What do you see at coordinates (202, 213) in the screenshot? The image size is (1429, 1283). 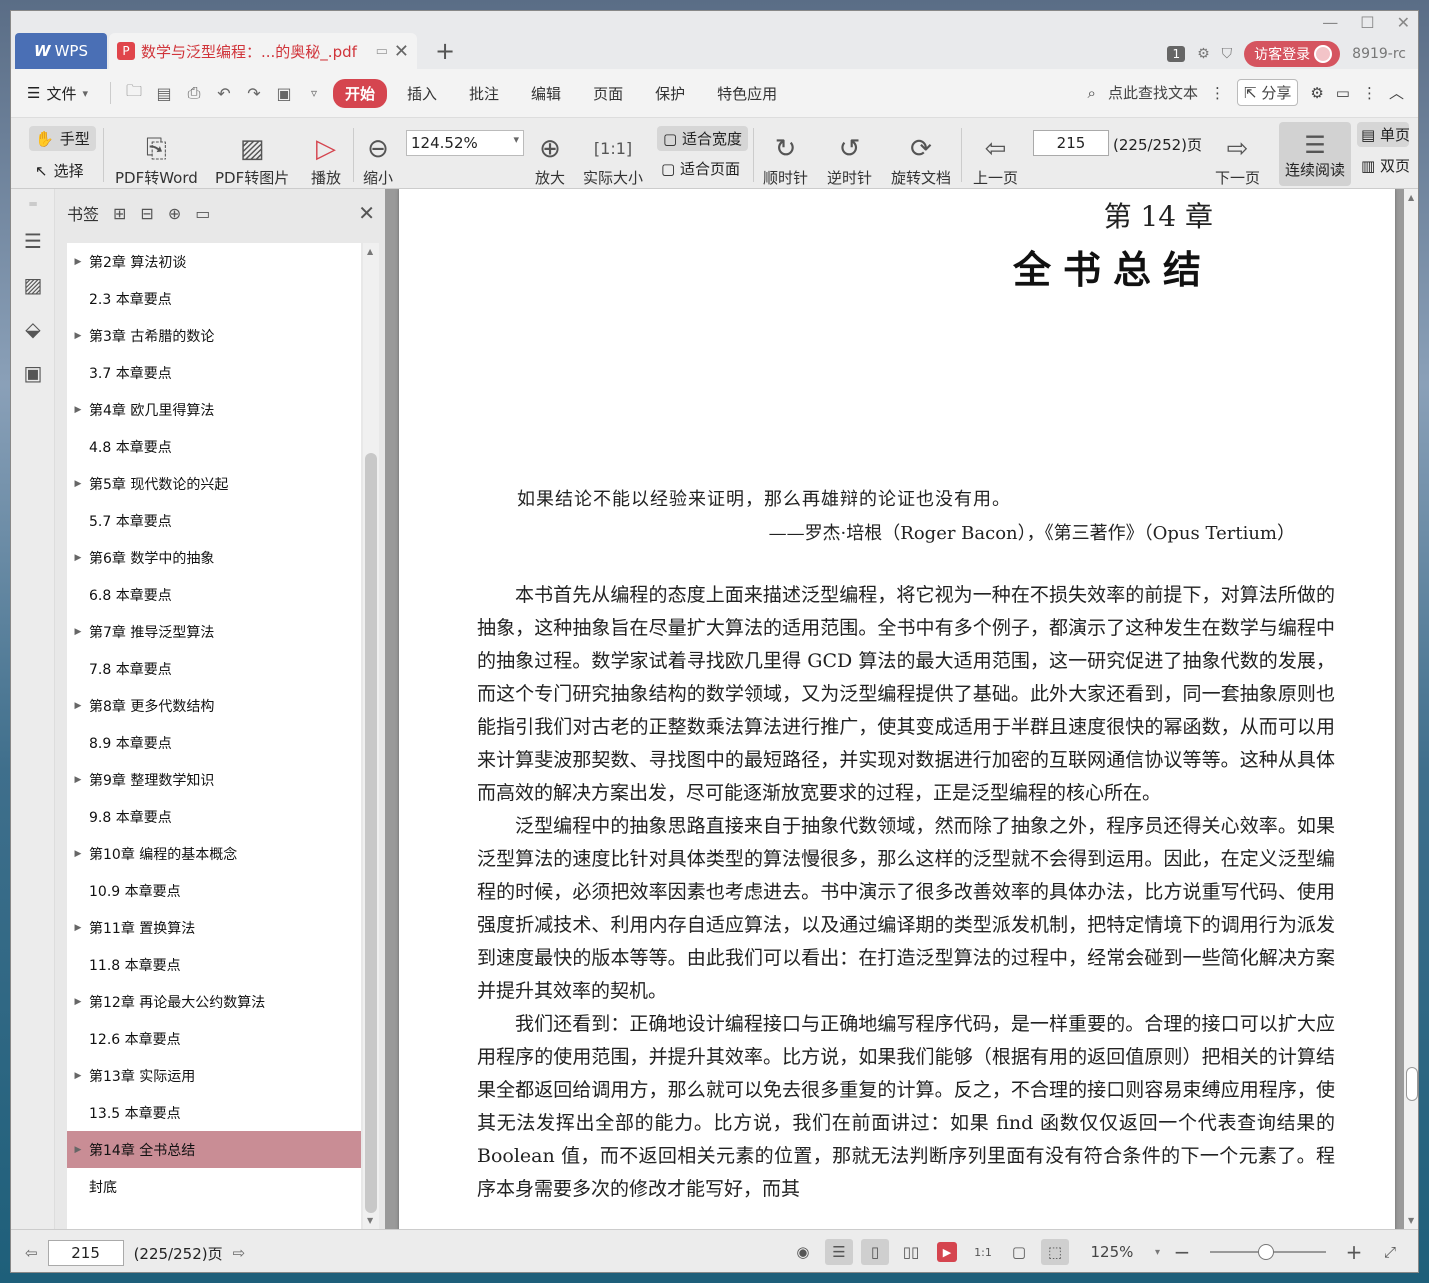 I see `bookmark-options-icon: ▭` at bounding box center [202, 213].